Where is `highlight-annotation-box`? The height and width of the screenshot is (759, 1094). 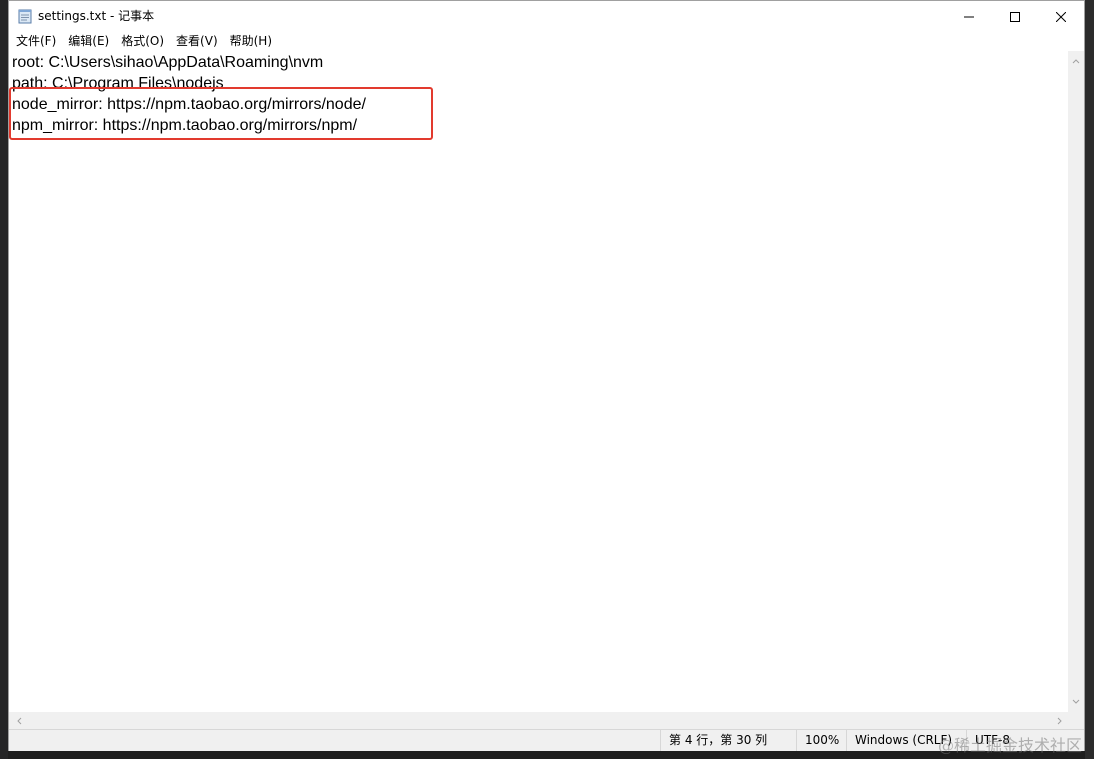
highlight-annotation-box is located at coordinates (221, 113).